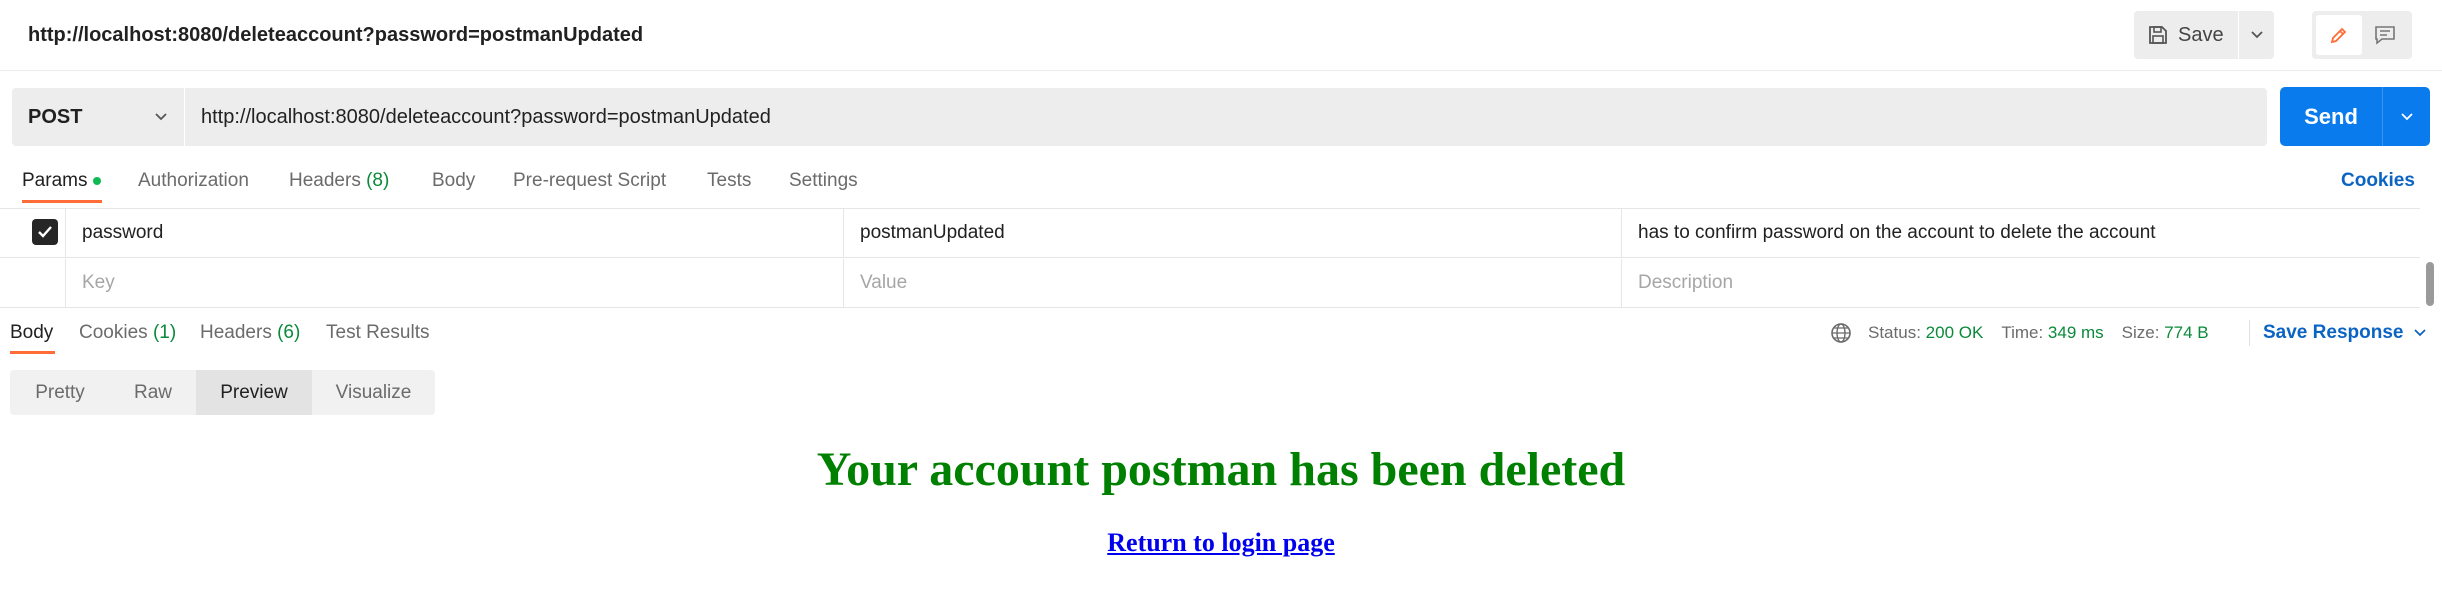 This screenshot has width=2442, height=590. What do you see at coordinates (454, 233) in the screenshot?
I see `param-key-cell: password` at bounding box center [454, 233].